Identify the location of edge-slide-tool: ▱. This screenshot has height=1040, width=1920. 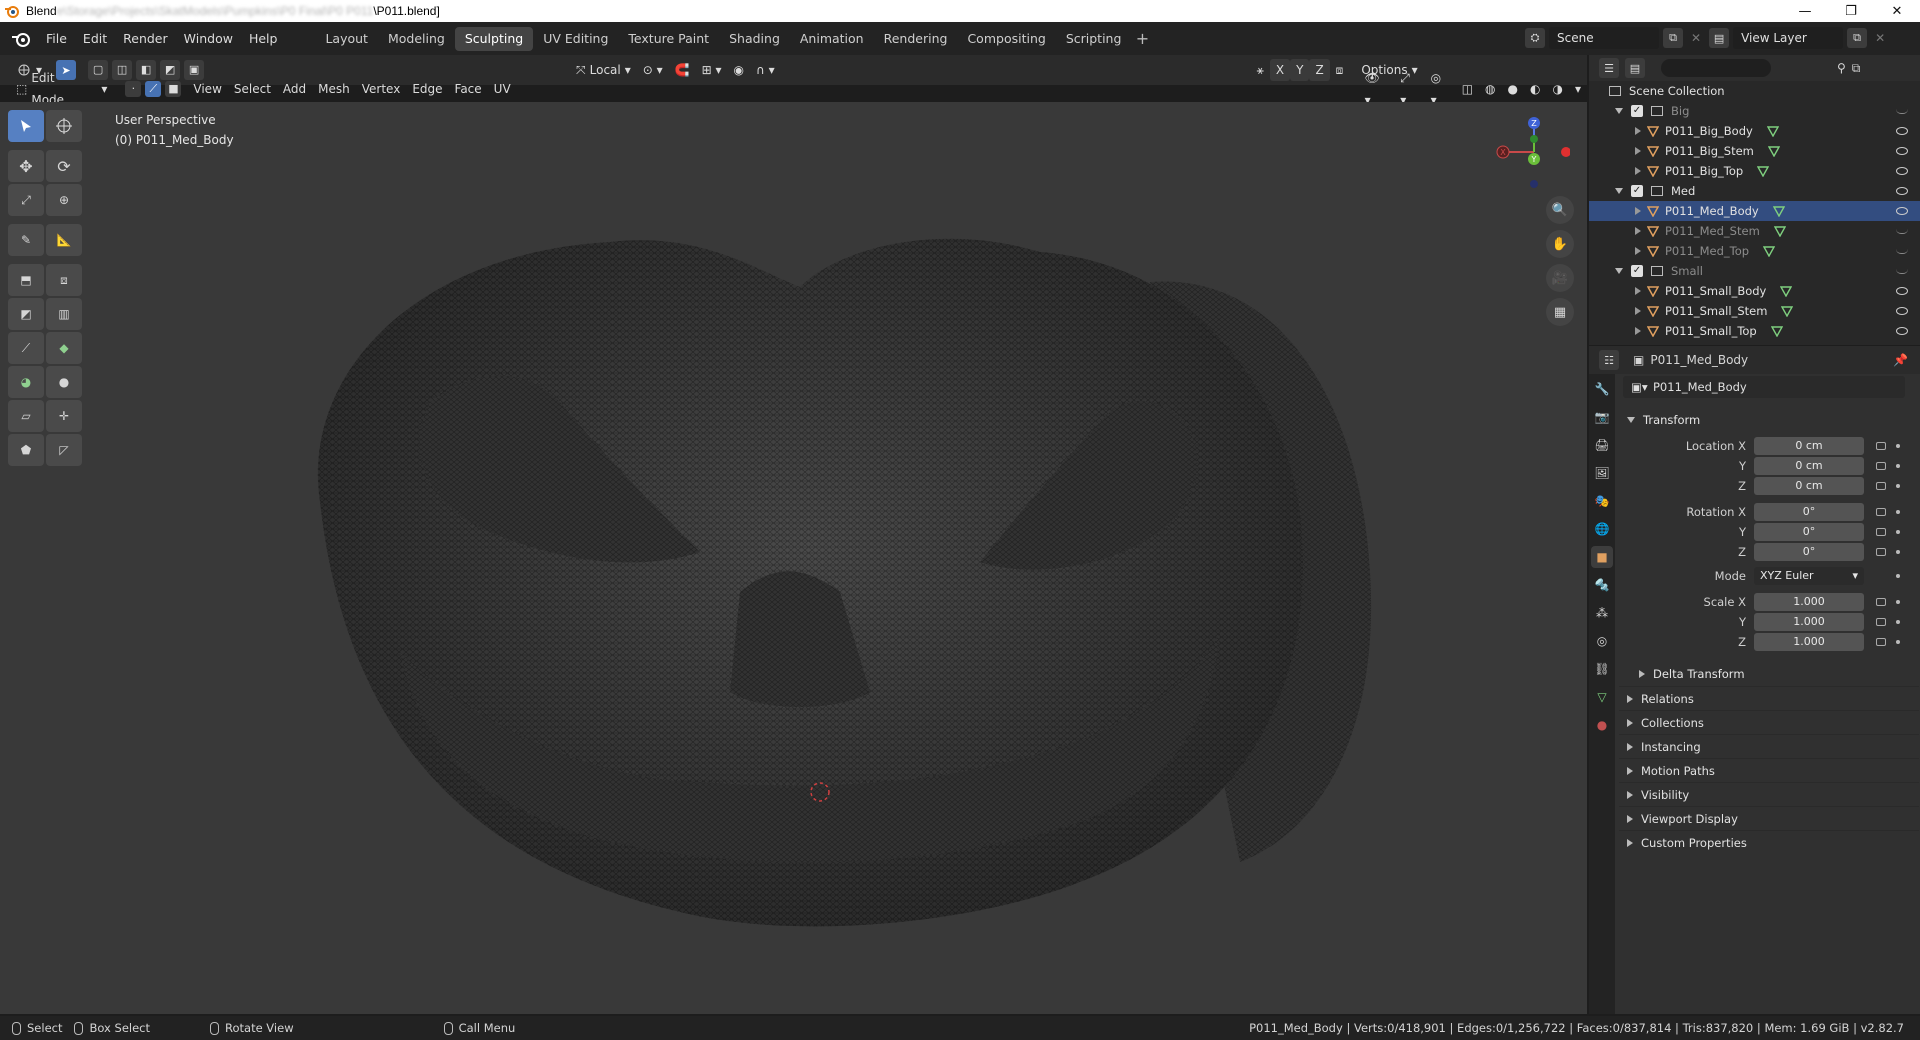
(26, 416).